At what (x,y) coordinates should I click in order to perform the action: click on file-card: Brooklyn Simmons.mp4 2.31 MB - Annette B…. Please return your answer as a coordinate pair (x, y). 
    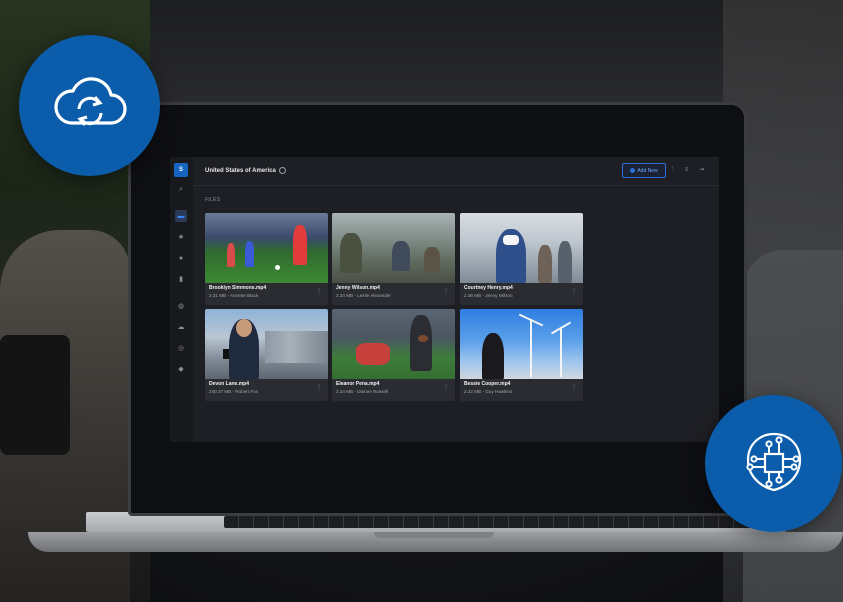
    Looking at the image, I should click on (266, 259).